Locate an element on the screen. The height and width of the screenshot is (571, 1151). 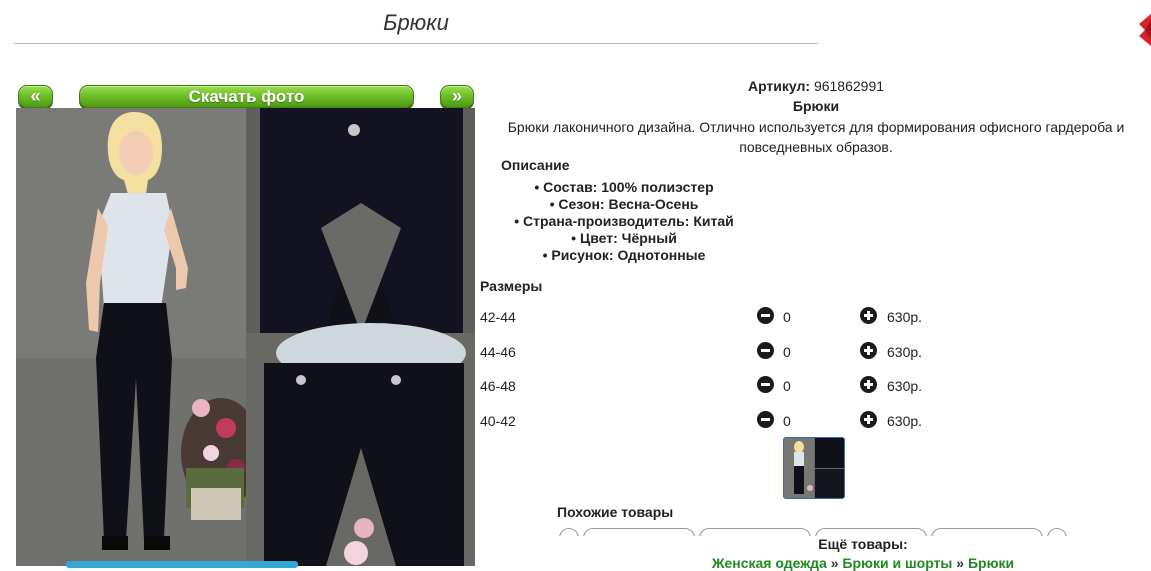
prev-photo-button: « is located at coordinates (35, 96).